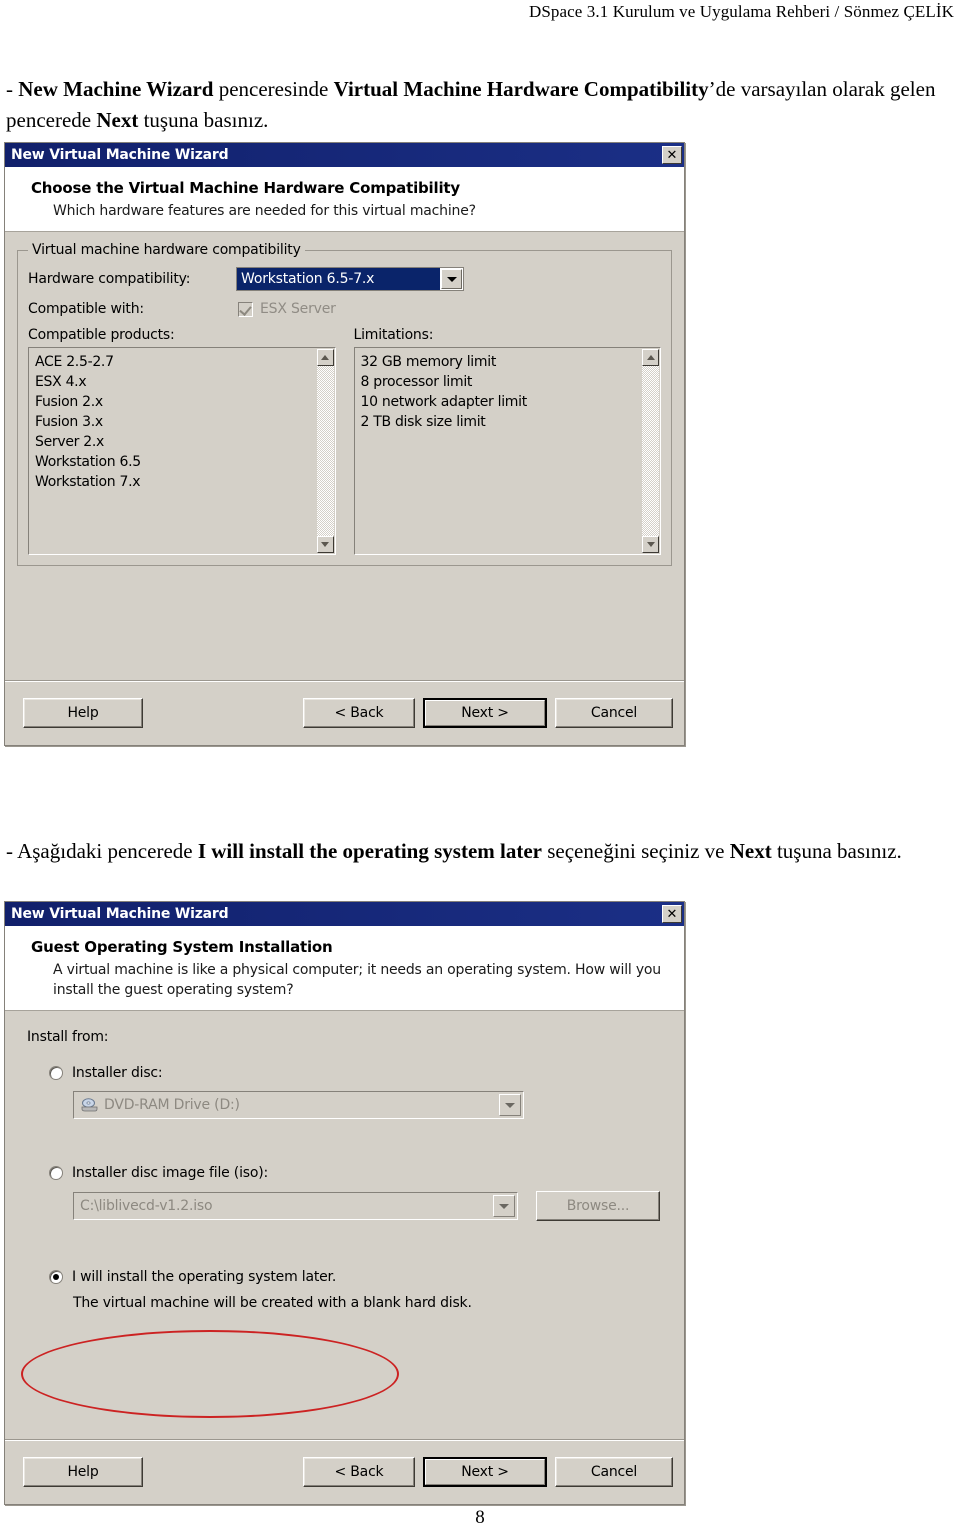 Image resolution: width=960 pixels, height=1533 pixels. Describe the element at coordinates (176, 422) in the screenshot. I see `list-item: Fusion 3.x` at that location.